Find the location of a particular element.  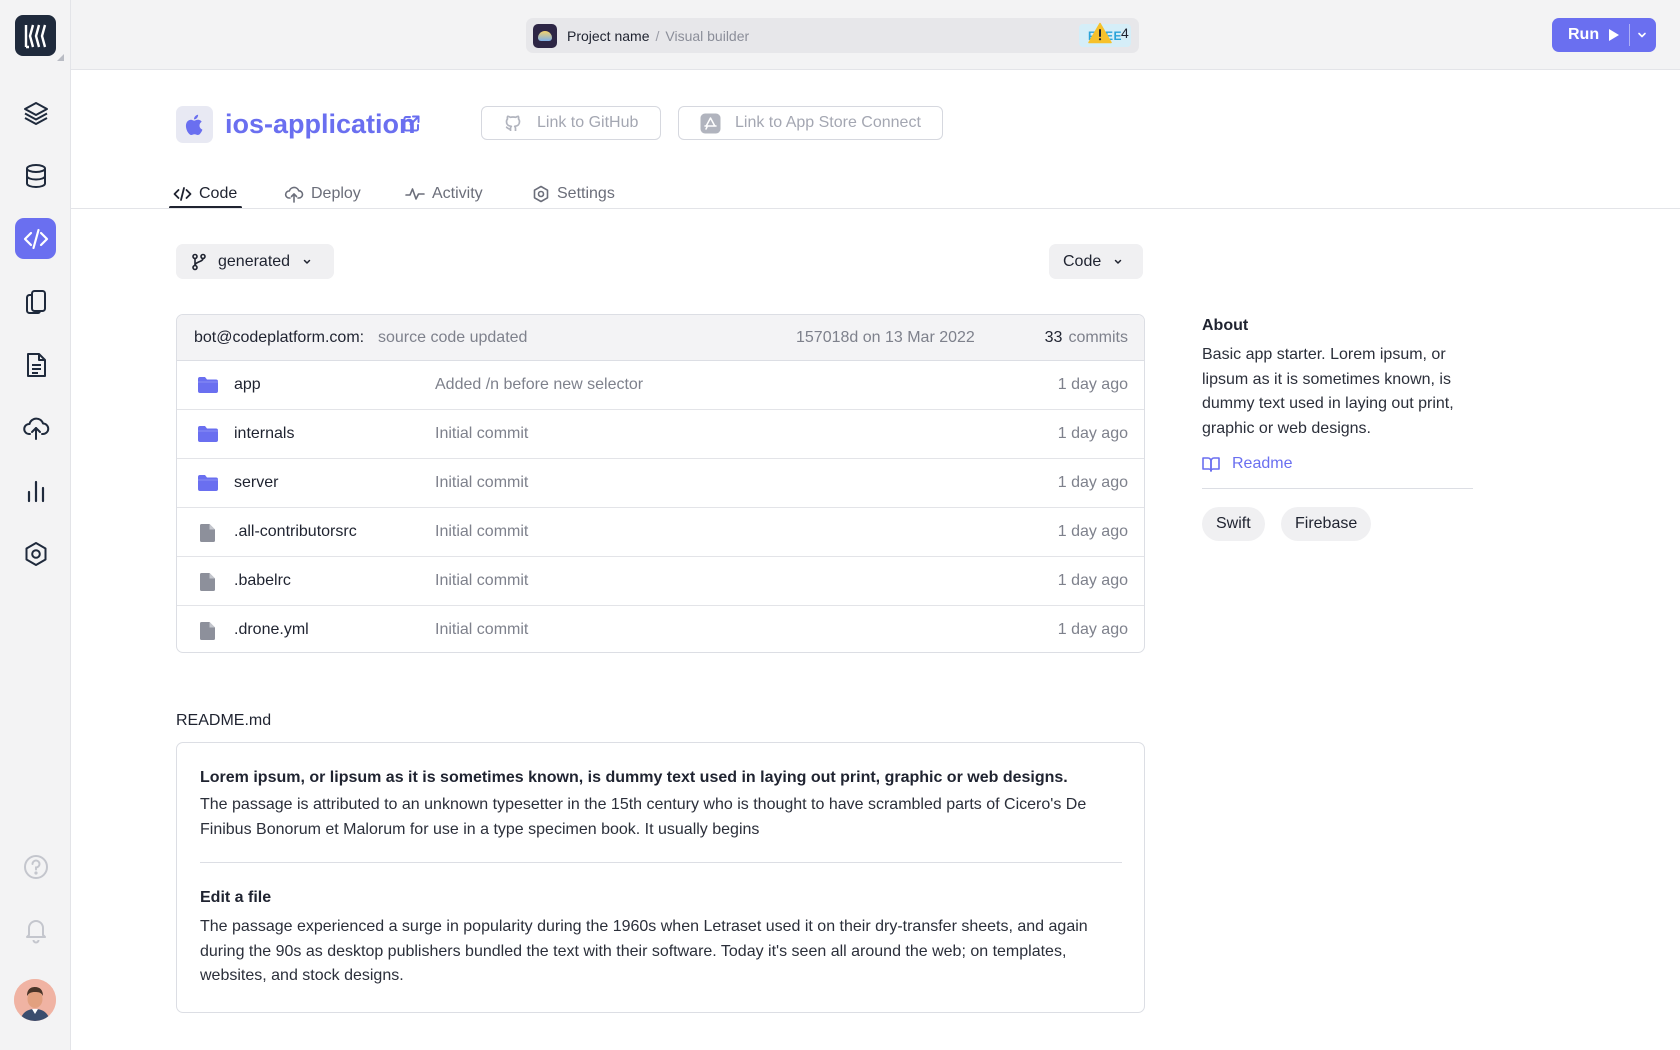

project-thumbnail-icon is located at coordinates (545, 35).